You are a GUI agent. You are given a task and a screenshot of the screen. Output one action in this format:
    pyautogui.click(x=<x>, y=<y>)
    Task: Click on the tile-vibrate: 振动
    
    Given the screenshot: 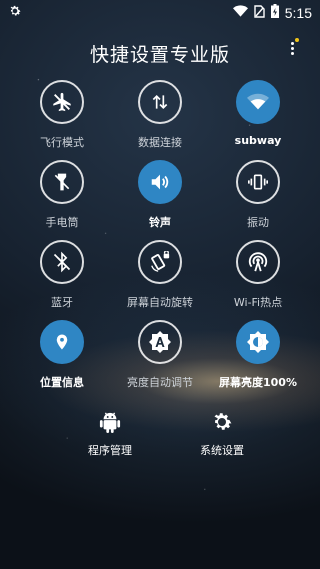 What is the action you would take?
    pyautogui.click(x=258, y=200)
    